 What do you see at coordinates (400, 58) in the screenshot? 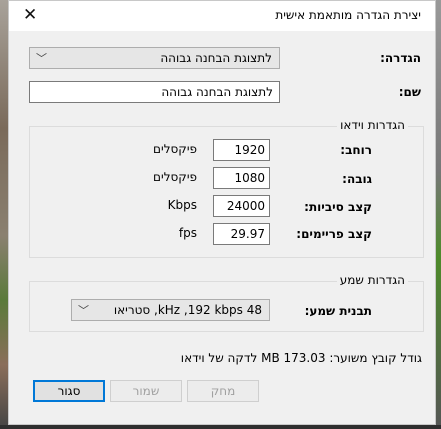
I see `setting-label: הגדרה:` at bounding box center [400, 58].